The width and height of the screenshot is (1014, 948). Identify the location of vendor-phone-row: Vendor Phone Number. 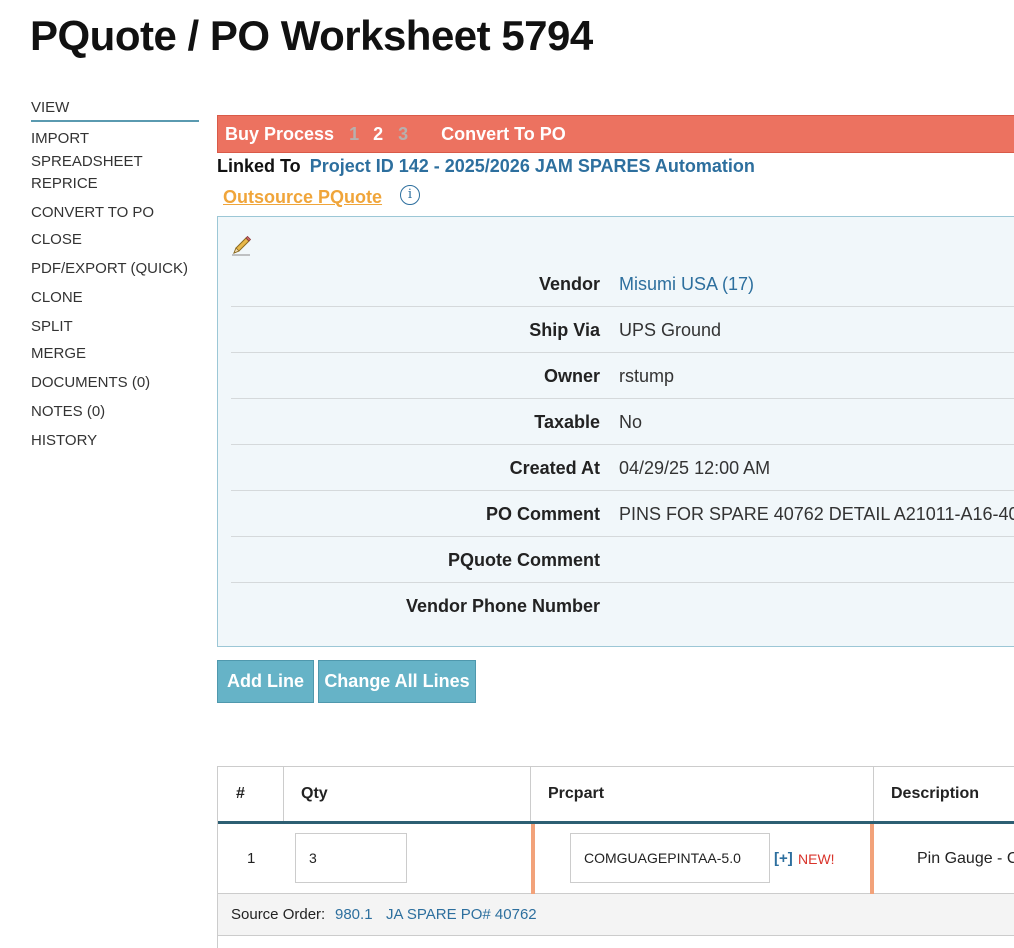
(622, 606).